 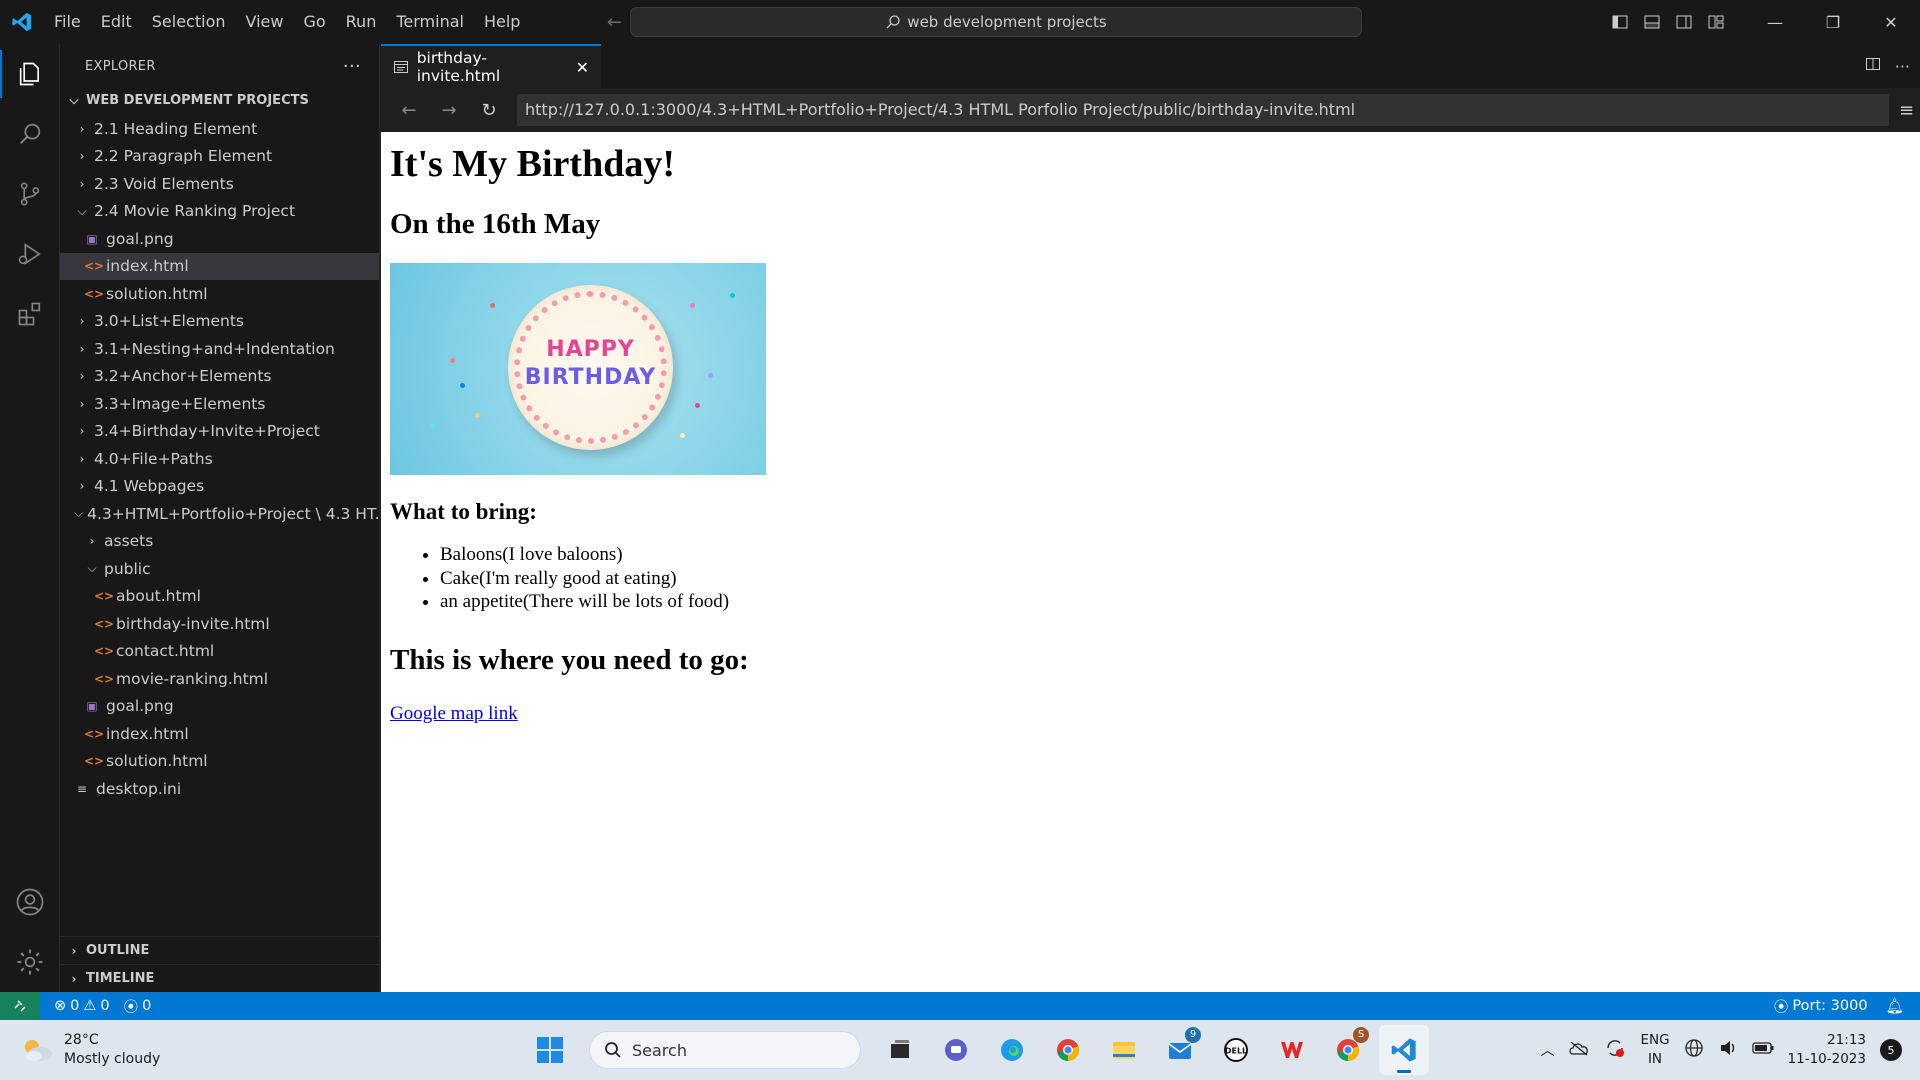 What do you see at coordinates (1891, 1050) in the screenshot?
I see `notification-count-badge: 5` at bounding box center [1891, 1050].